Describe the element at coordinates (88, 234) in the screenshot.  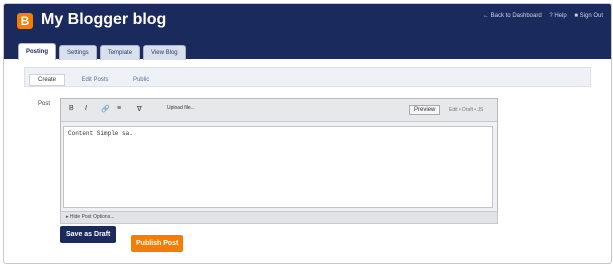
I see `save-as-draft-button: Save as Draft` at that location.